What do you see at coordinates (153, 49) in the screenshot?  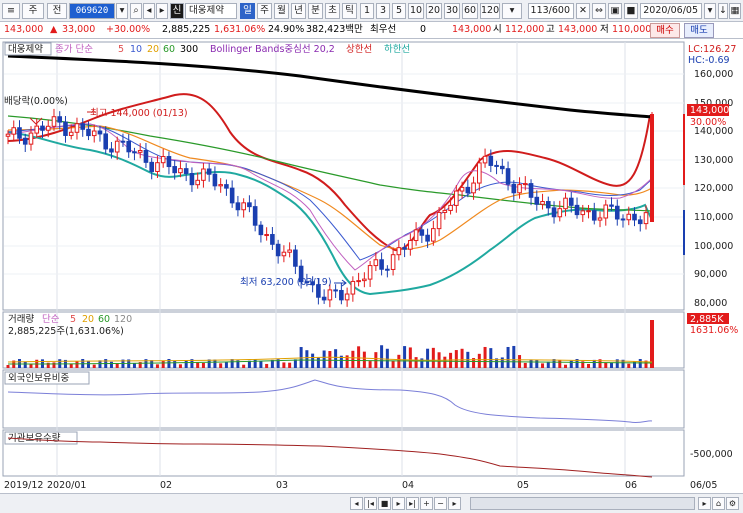 I see `ma-legend-20: 20` at bounding box center [153, 49].